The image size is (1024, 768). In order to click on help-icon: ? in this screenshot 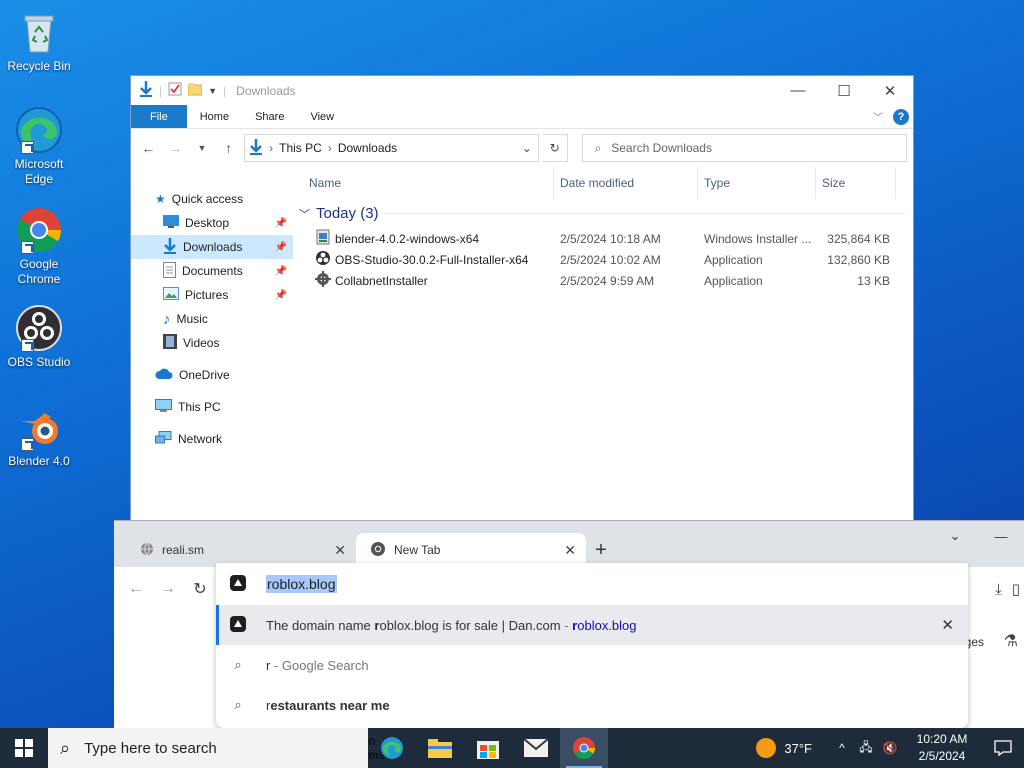, I will do `click(901, 116)`.